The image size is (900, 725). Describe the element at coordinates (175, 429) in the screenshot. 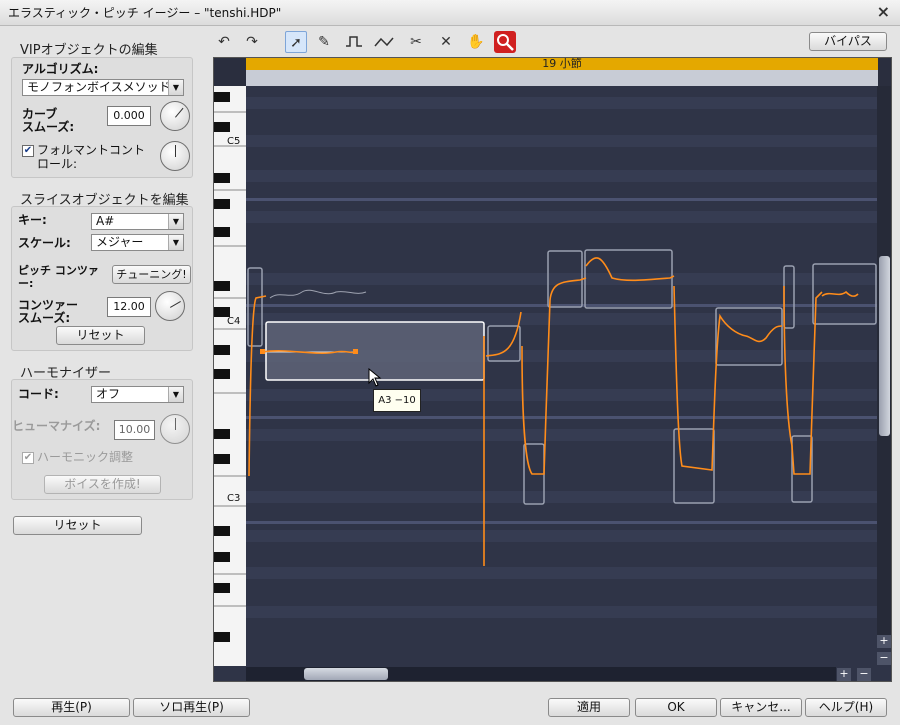

I see `humanize-knob` at that location.